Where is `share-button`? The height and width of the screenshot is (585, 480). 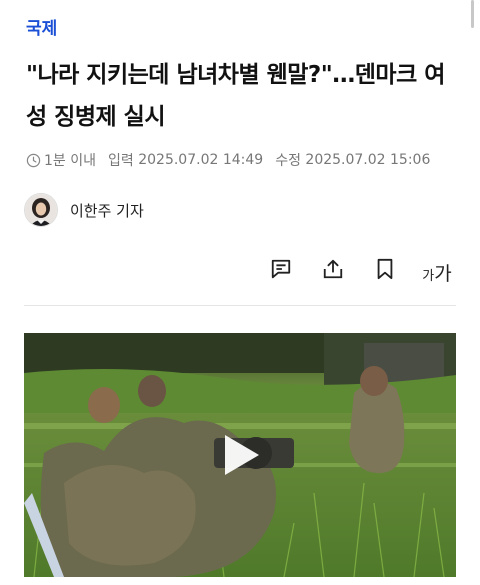
share-button is located at coordinates (333, 269).